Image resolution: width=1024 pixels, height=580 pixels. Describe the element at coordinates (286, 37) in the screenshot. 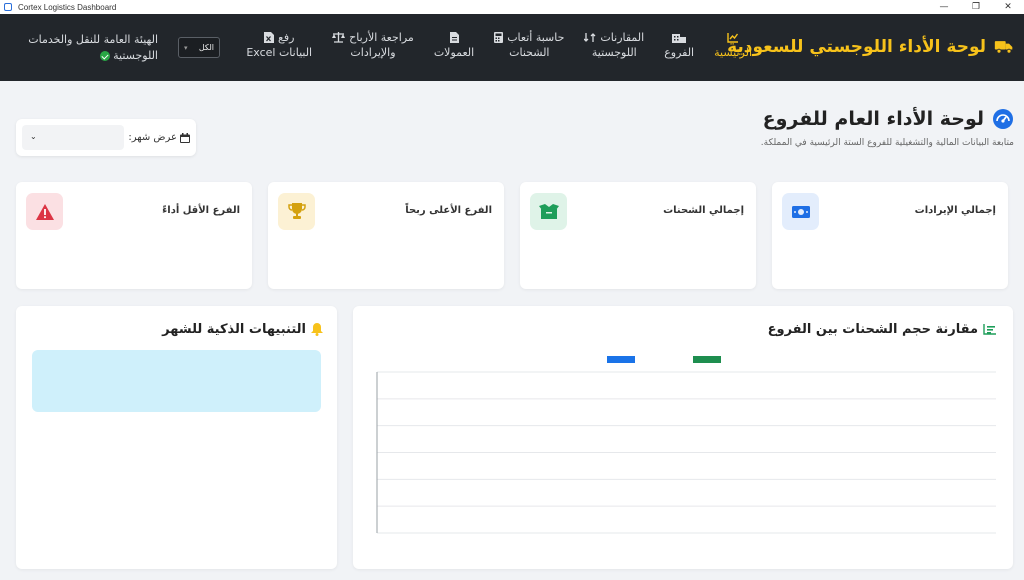

I see `nav-item-label: رفع` at that location.